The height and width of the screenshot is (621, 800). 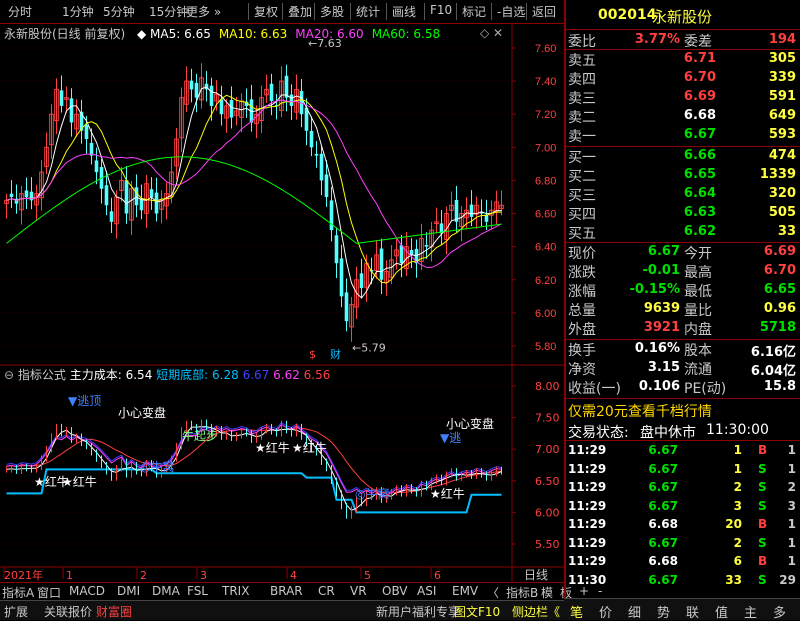 I want to click on indicator-tab-12: EMV, so click(x=465, y=591).